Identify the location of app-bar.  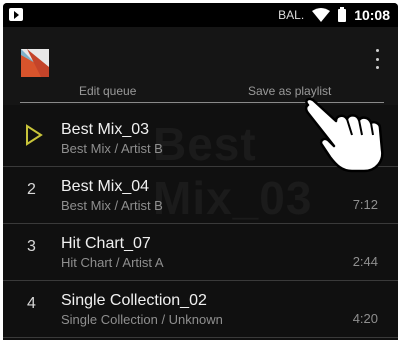
(200, 53).